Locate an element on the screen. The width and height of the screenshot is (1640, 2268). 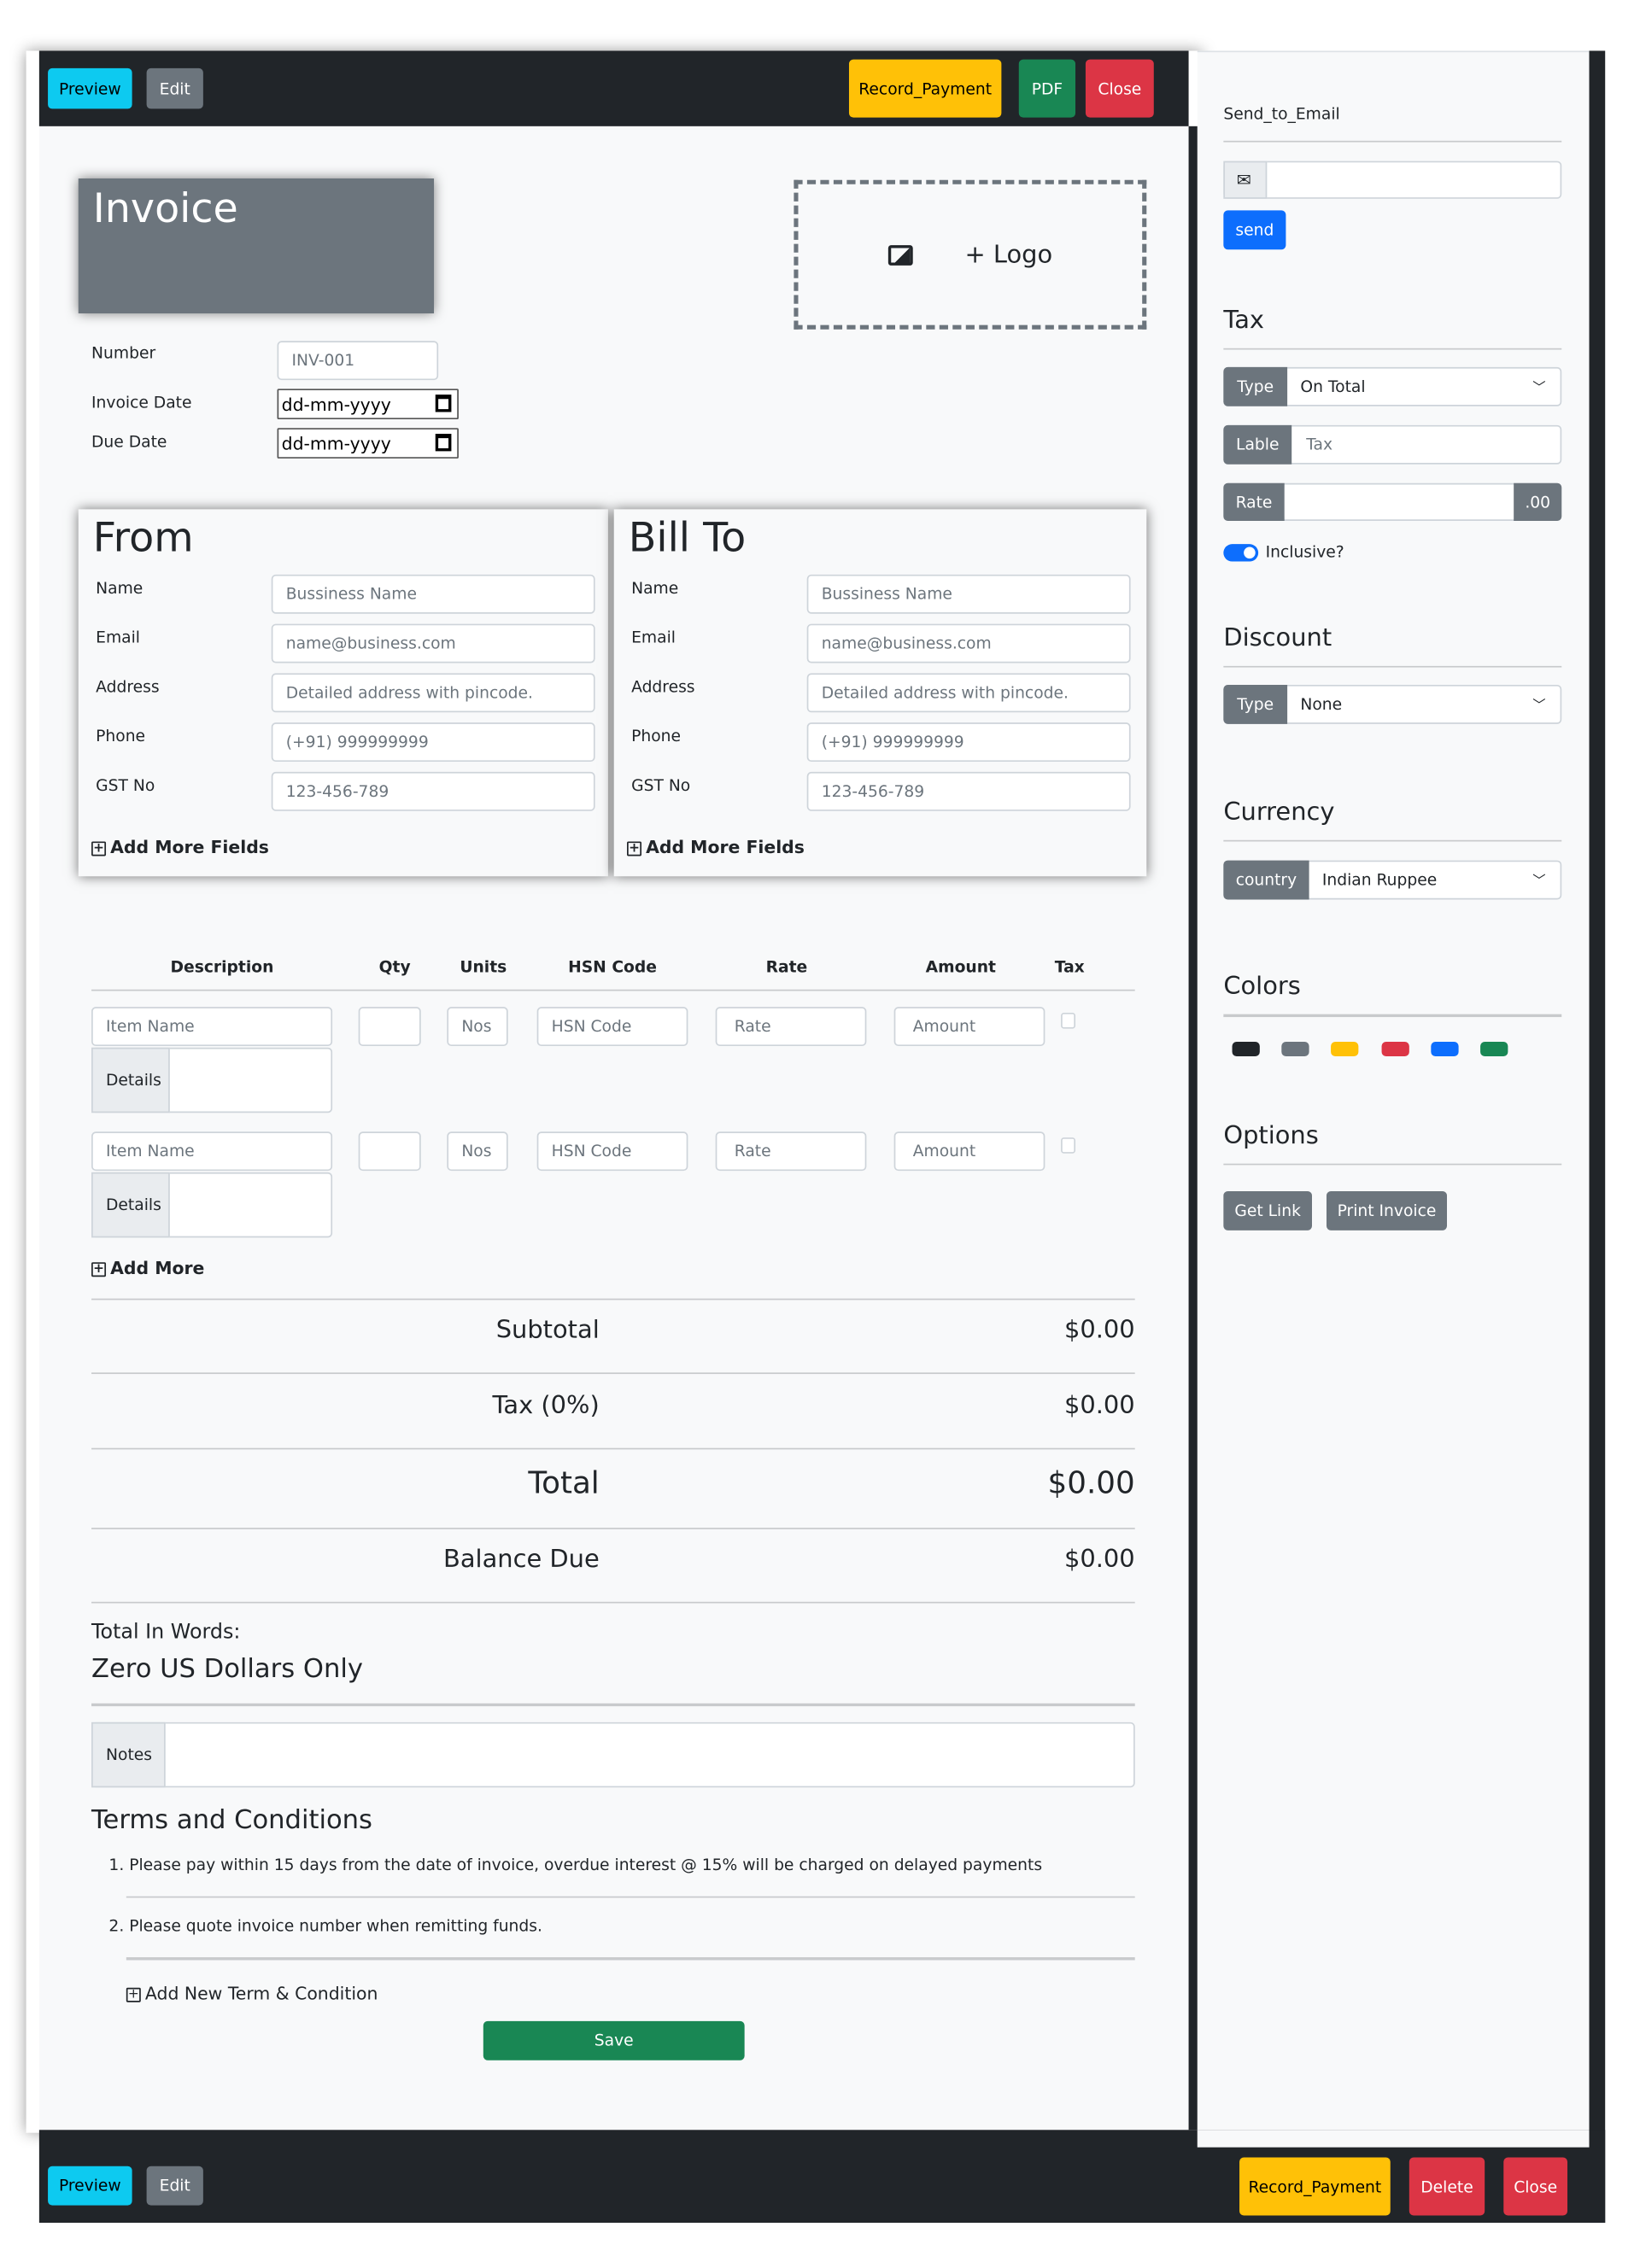
chevron-down-icon: ﹀ is located at coordinates (1539, 706).